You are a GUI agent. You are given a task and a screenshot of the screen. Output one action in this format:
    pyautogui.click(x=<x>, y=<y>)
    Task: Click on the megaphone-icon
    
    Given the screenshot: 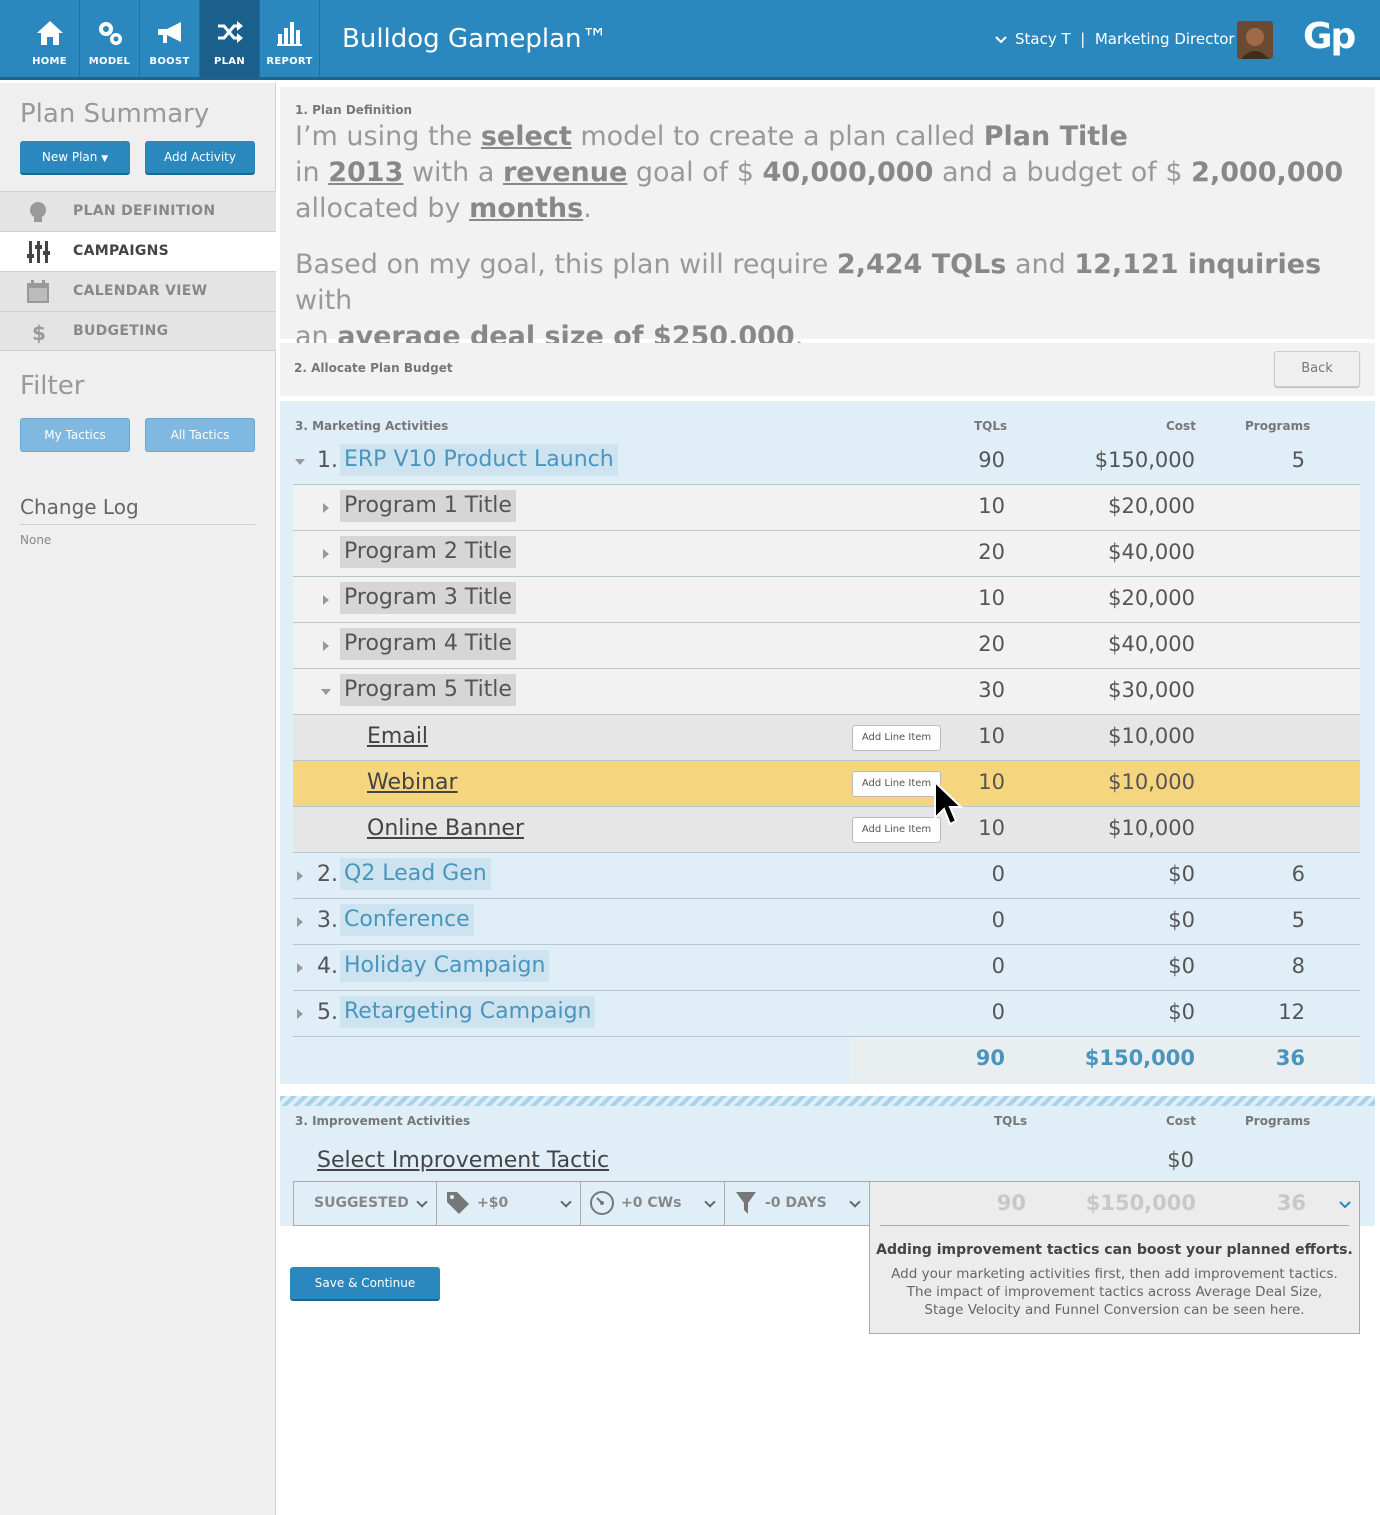 What is the action you would take?
    pyautogui.click(x=169, y=32)
    